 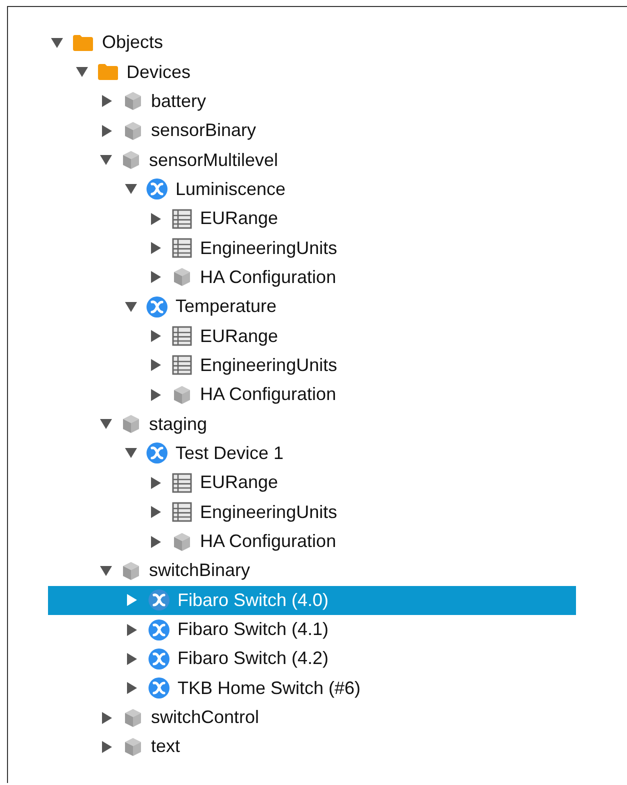 I want to click on tree-item: sensorBinary, so click(x=312, y=131).